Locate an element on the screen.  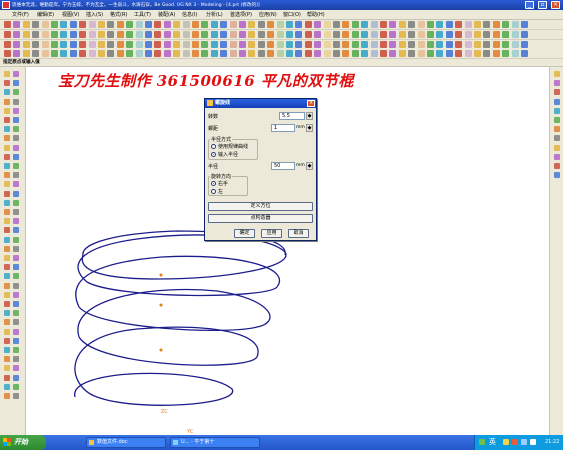
radius-law-radio is located at coordinates (213, 146).